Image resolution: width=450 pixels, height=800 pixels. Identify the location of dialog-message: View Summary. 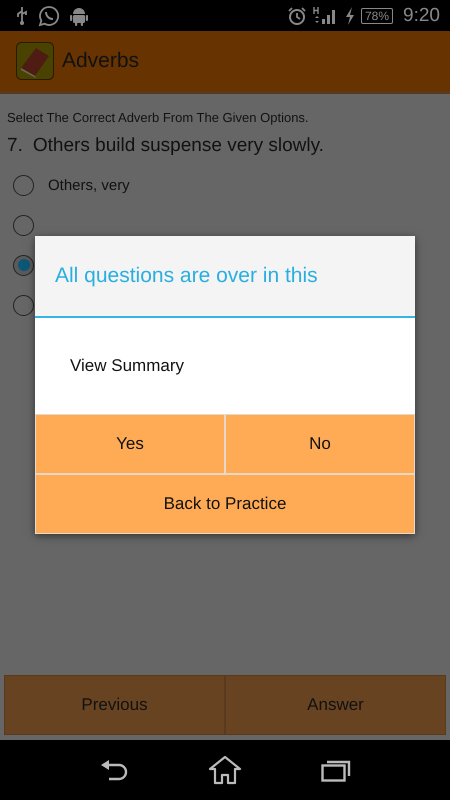
(127, 366).